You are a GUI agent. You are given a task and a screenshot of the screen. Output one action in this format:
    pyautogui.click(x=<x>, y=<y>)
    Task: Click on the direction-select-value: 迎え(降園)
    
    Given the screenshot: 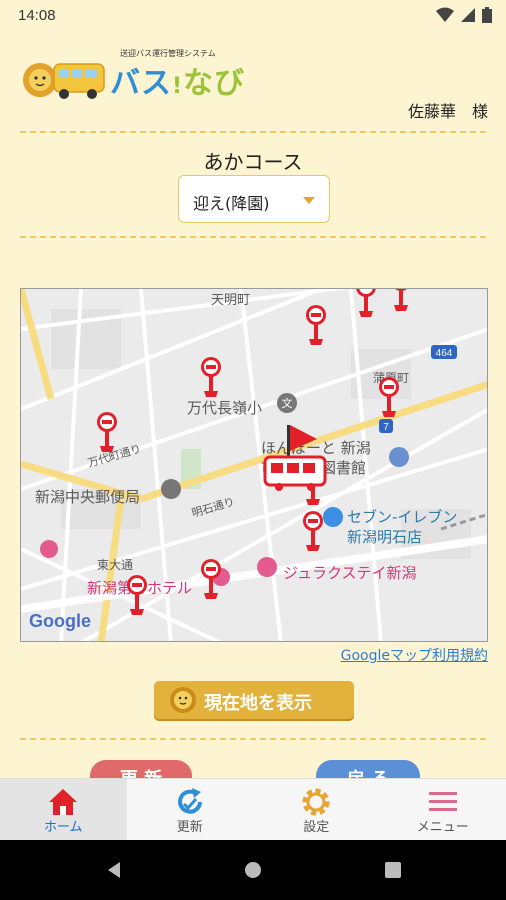 What is the action you would take?
    pyautogui.click(x=231, y=203)
    